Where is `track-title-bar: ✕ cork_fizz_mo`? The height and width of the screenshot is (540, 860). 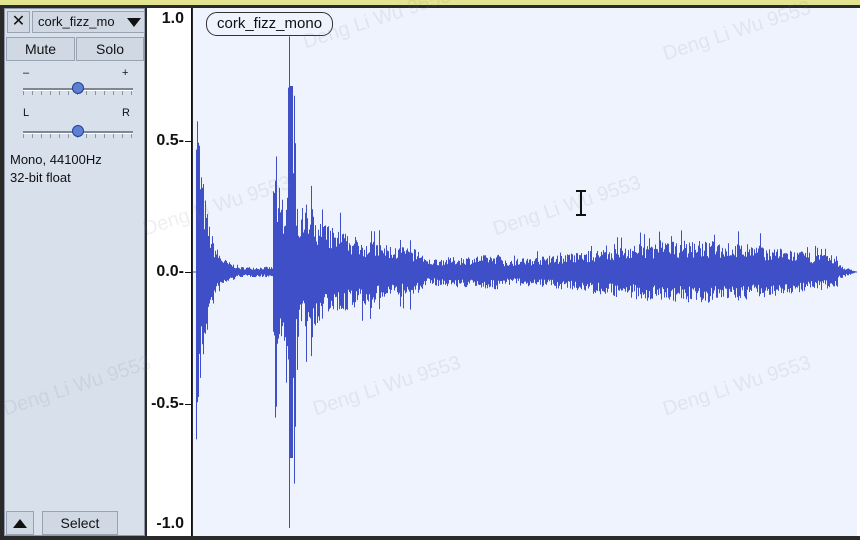
track-title-bar: ✕ cork_fizz_mo is located at coordinates (75, 22).